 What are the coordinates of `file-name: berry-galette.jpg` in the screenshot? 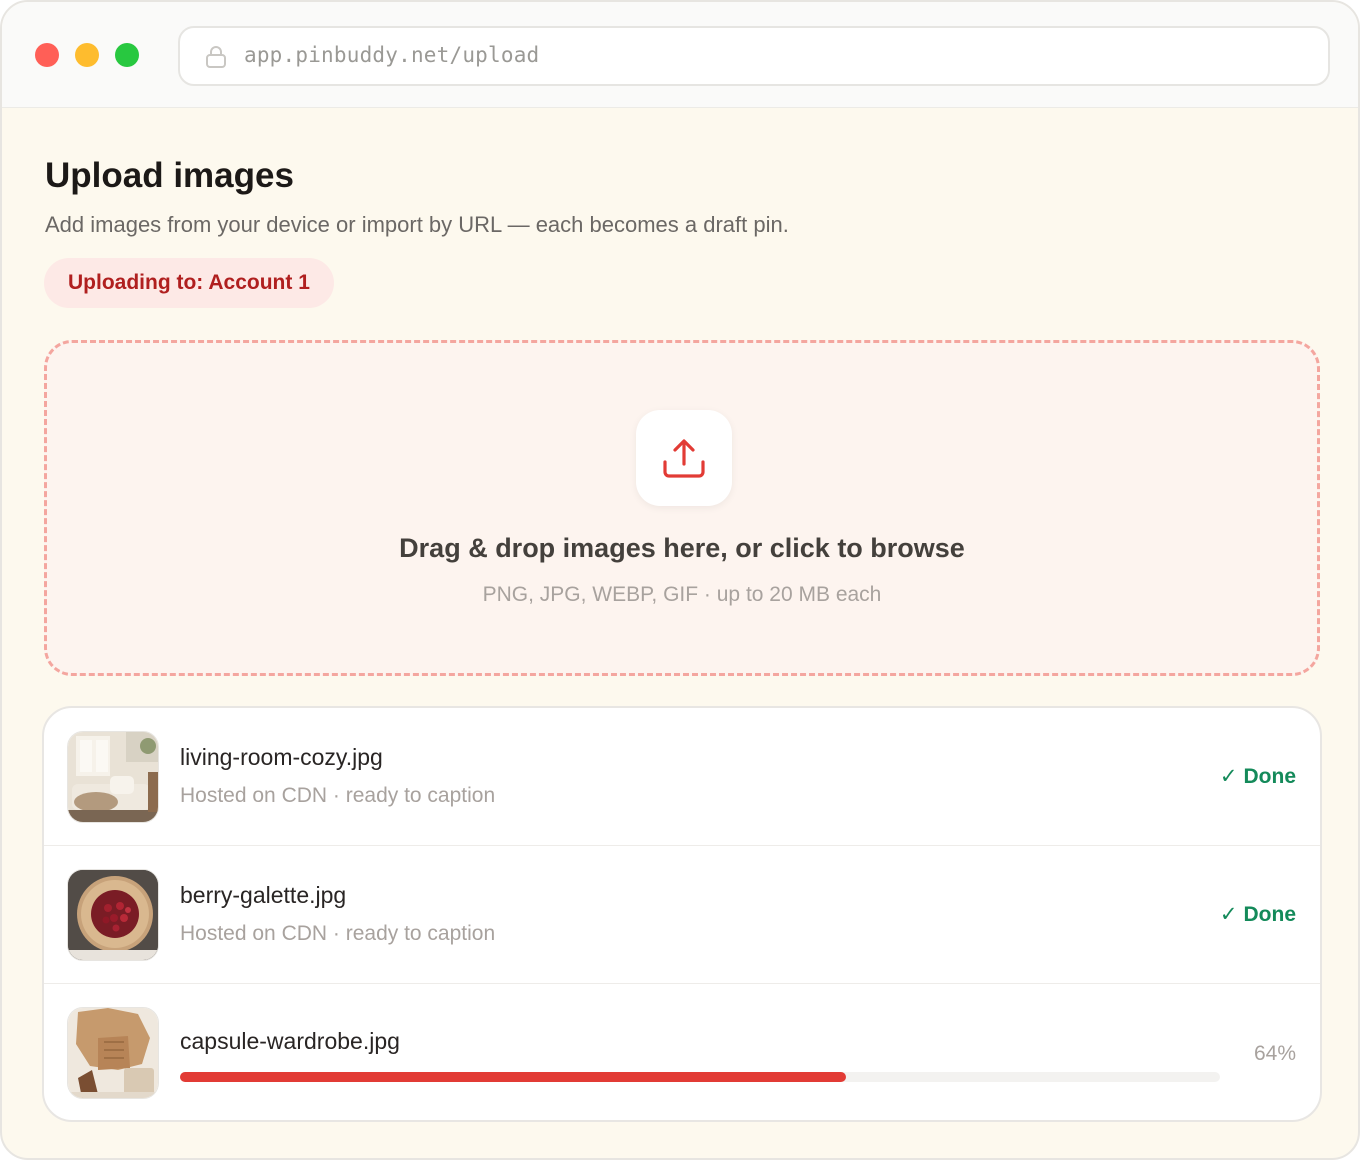 It's located at (263, 895).